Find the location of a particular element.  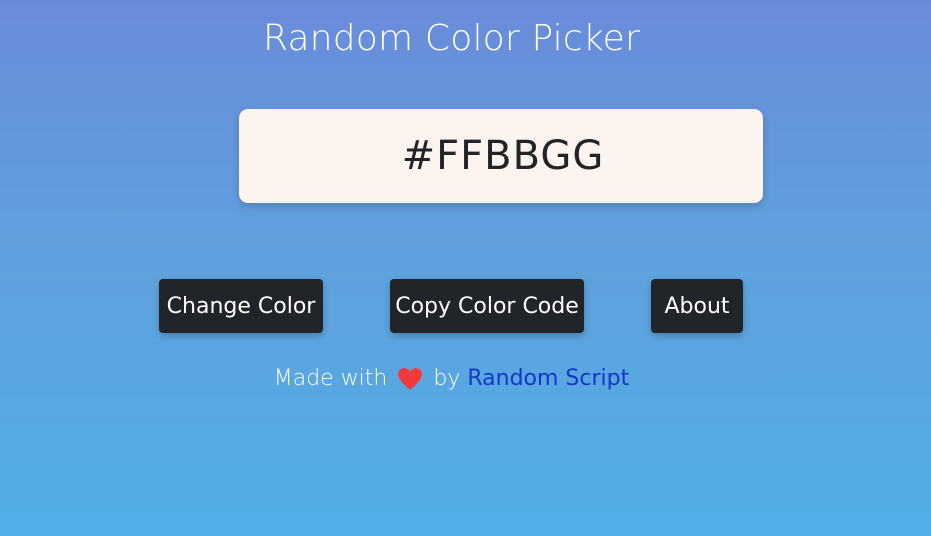

footer-credit: Made with by Random Script is located at coordinates (451, 378).